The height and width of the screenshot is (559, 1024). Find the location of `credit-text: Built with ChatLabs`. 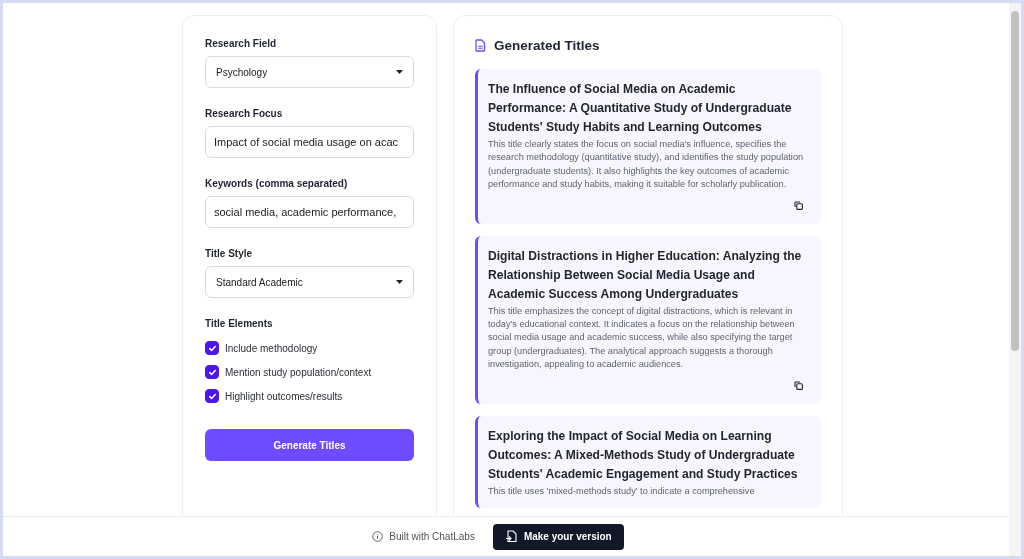

credit-text: Built with ChatLabs is located at coordinates (432, 536).